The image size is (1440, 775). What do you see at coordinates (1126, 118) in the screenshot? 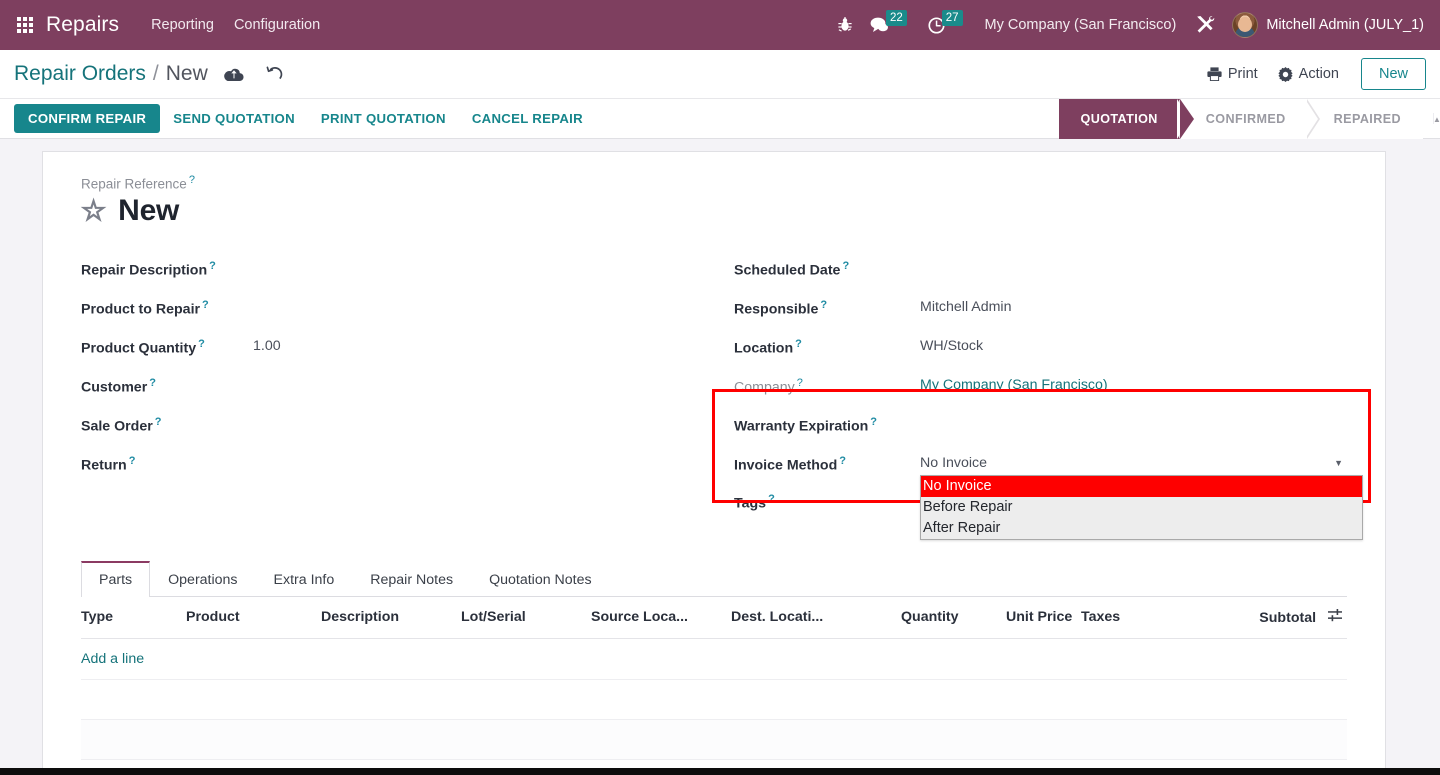
I see `stage-quotation: Quotation` at bounding box center [1126, 118].